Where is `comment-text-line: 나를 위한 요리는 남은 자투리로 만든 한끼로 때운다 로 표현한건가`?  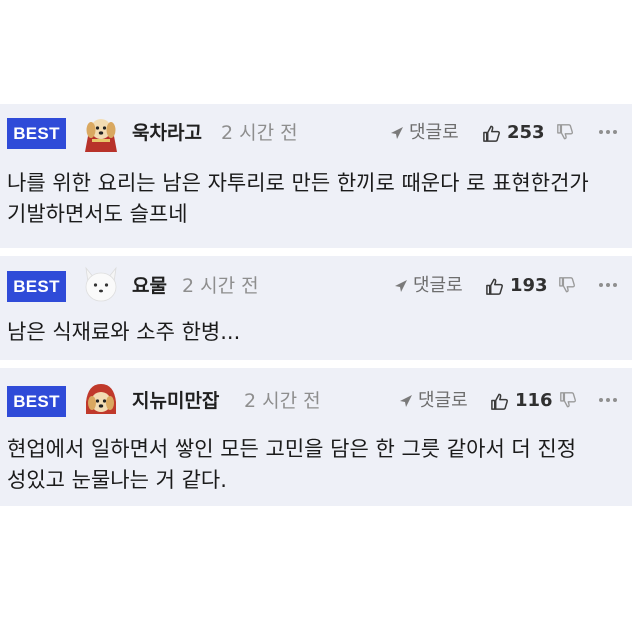 comment-text-line: 나를 위한 요리는 남은 자투리로 만든 한끼로 때운다 로 표현한건가 is located at coordinates (298, 183).